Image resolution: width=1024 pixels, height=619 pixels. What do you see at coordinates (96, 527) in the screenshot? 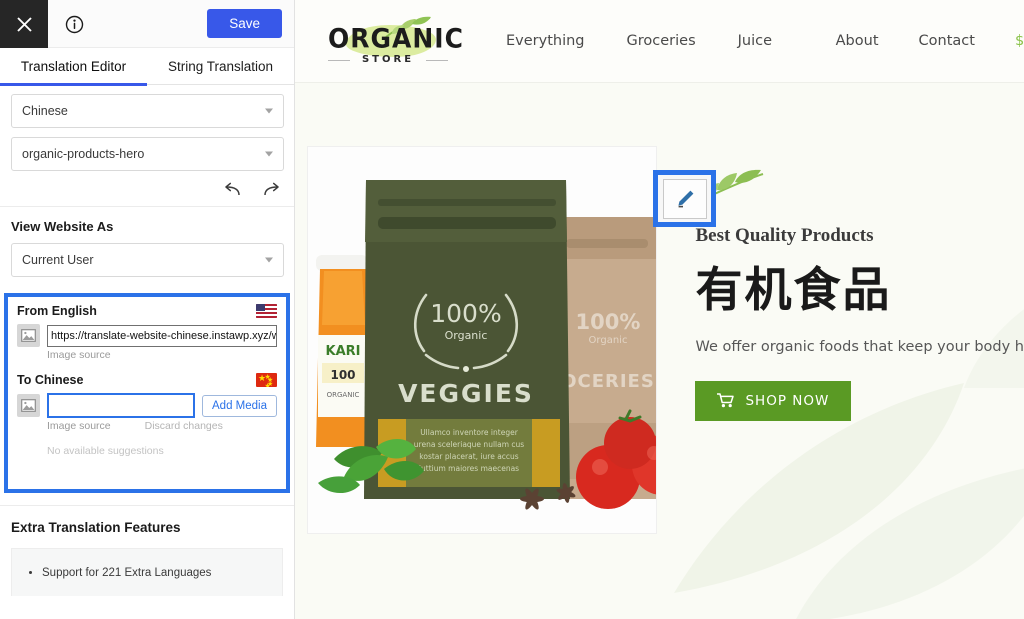
I see `extra-features-title: Extra Translation Features` at bounding box center [96, 527].